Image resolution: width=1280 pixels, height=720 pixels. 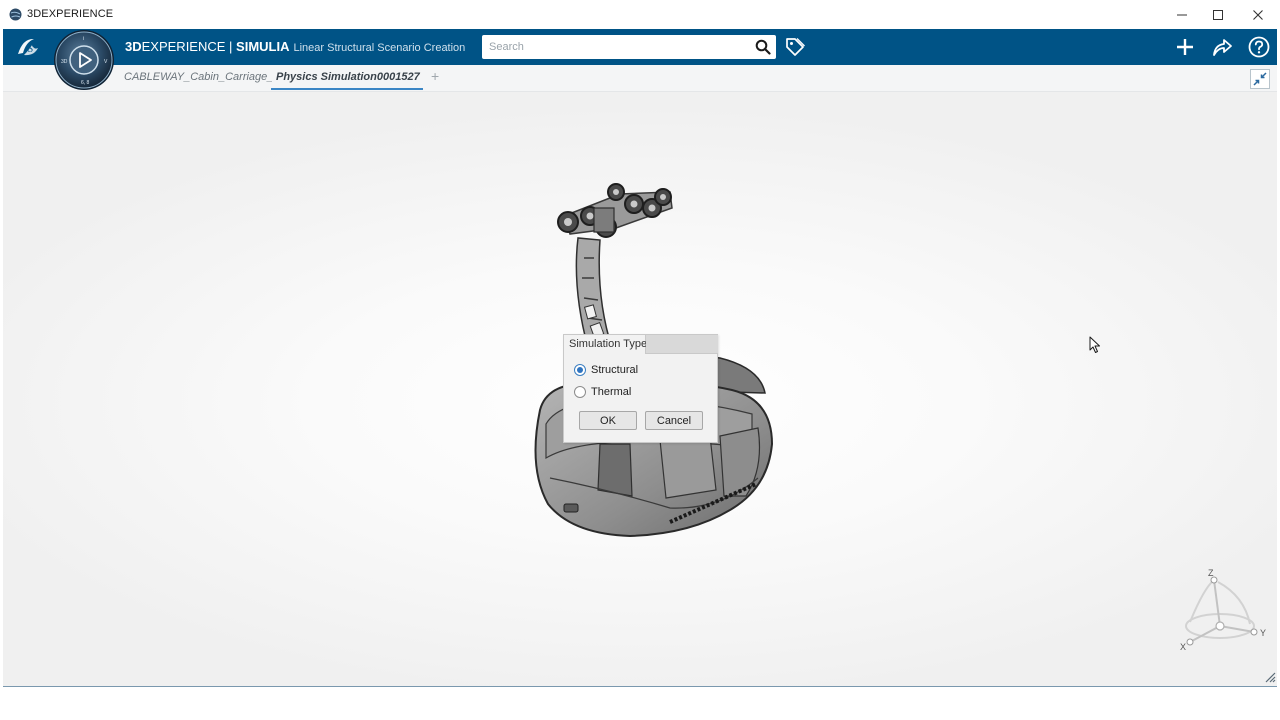 What do you see at coordinates (682, 344) in the screenshot?
I see `dialog-title-bar-fill` at bounding box center [682, 344].